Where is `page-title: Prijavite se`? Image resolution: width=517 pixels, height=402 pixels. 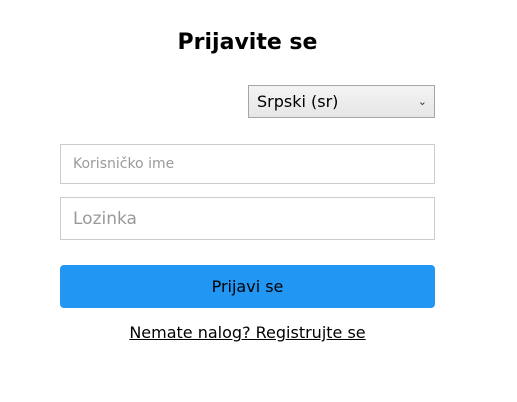
page-title: Prijavite se is located at coordinates (247, 42).